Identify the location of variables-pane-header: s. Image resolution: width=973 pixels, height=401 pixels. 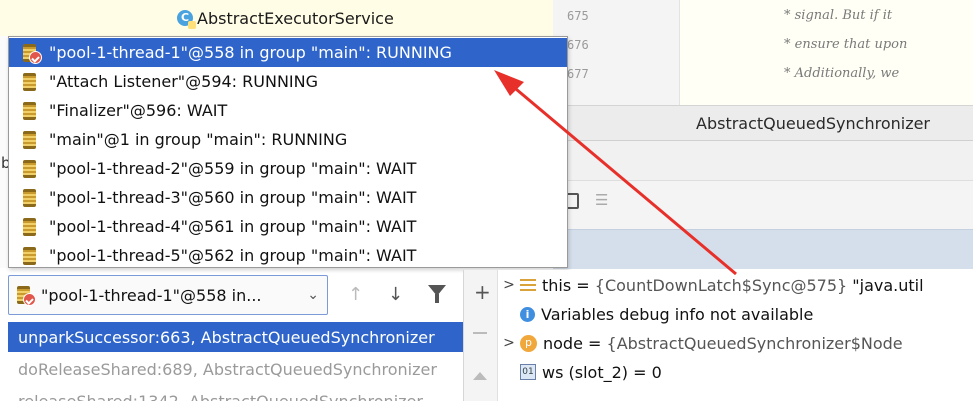
(763, 249).